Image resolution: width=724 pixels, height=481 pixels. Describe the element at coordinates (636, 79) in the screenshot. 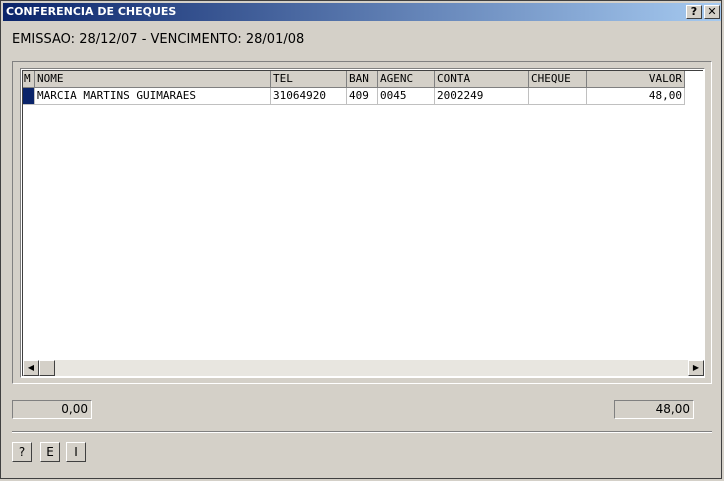

I see `column-header-valor: VALOR` at that location.